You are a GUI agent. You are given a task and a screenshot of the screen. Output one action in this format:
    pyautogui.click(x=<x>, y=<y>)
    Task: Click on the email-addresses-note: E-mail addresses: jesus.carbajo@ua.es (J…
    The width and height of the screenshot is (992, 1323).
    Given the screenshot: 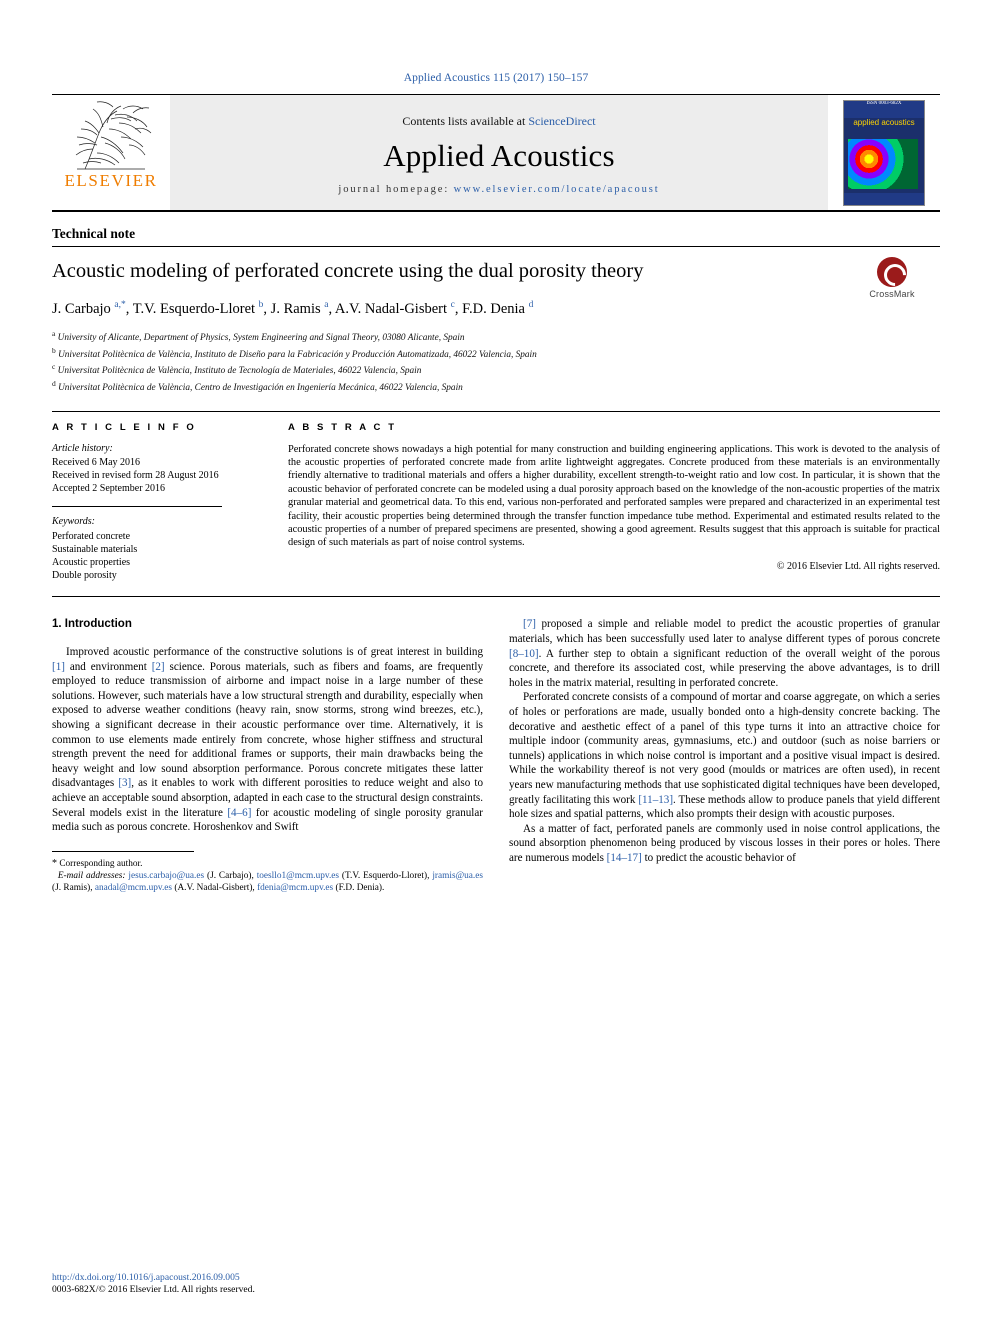 What is the action you would take?
    pyautogui.click(x=267, y=882)
    